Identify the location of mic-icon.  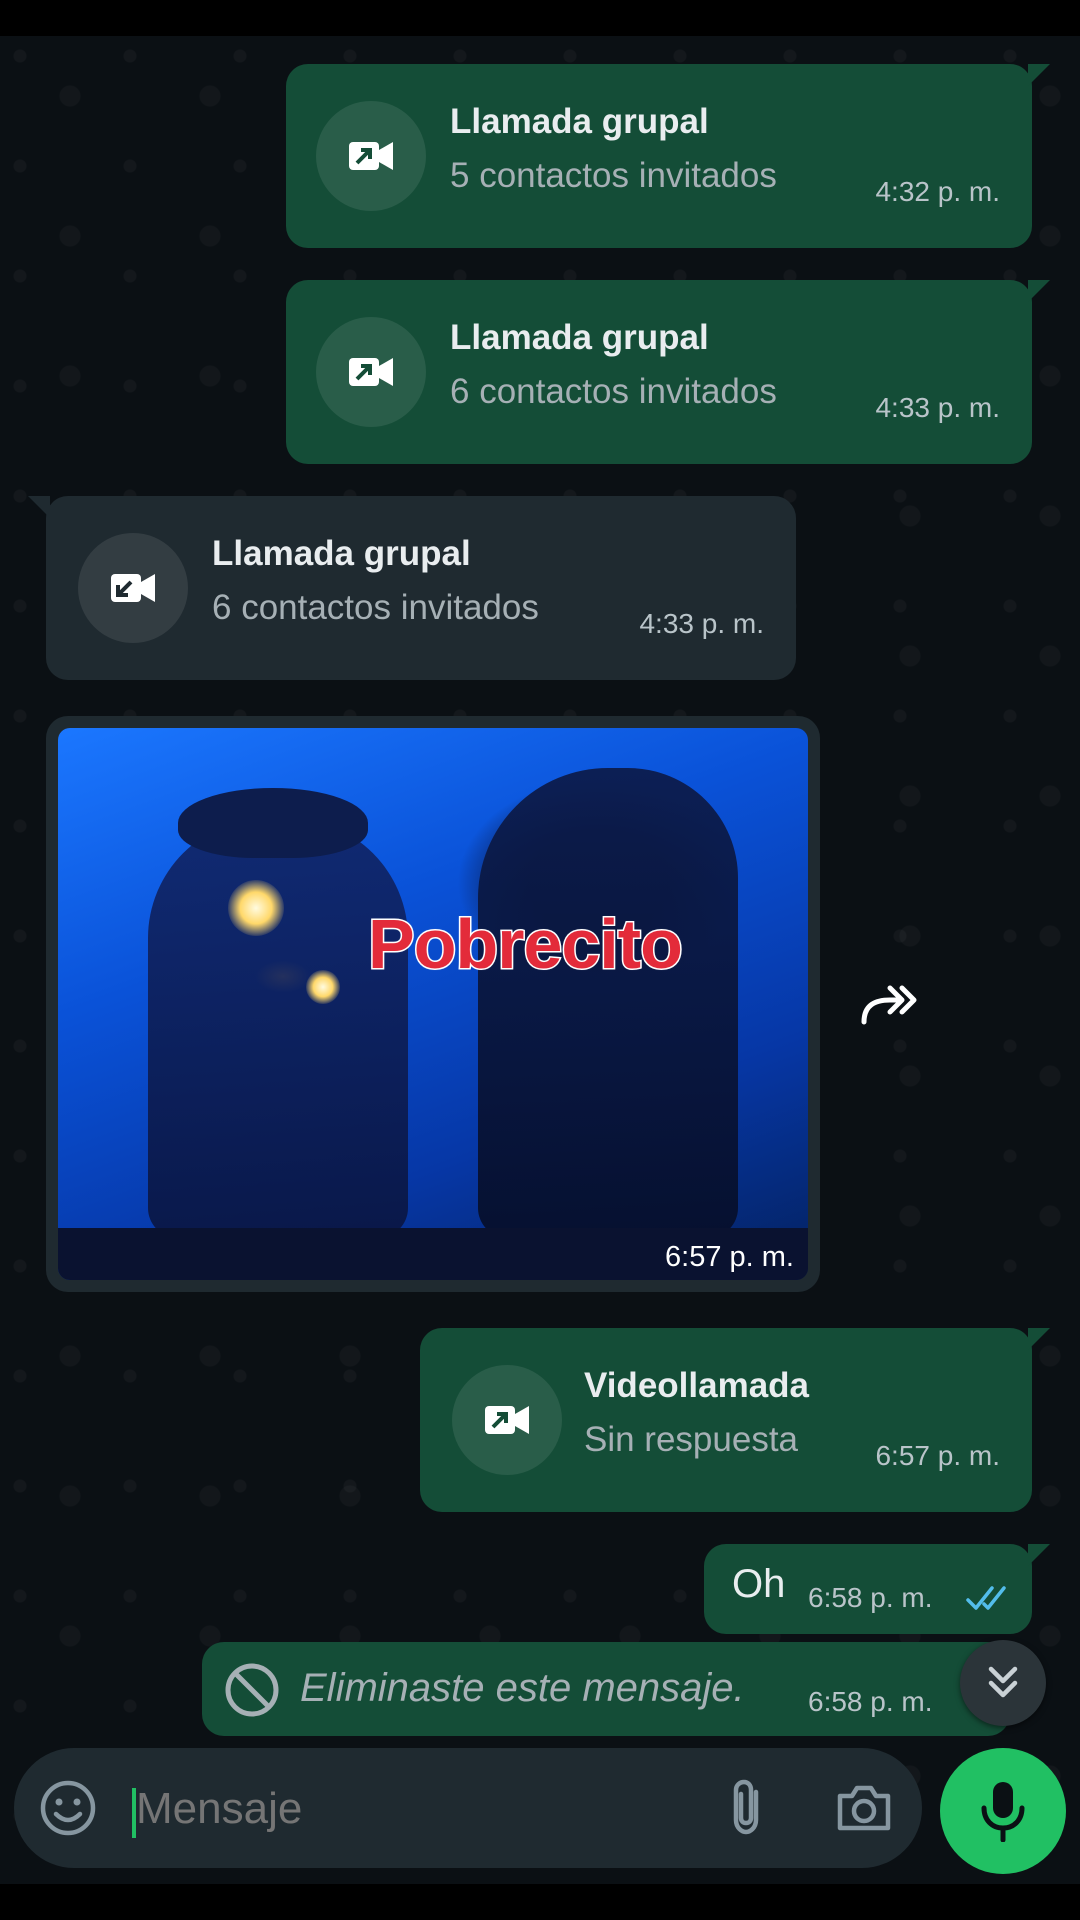
(1003, 1812).